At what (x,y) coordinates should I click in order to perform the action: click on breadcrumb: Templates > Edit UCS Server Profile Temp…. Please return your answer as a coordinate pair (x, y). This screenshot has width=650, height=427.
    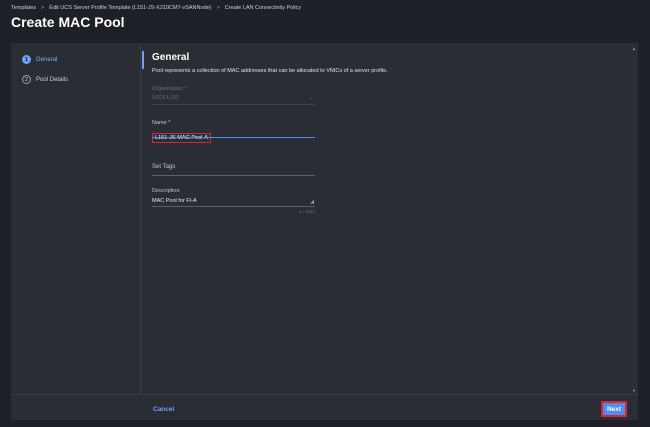
    Looking at the image, I should click on (156, 8).